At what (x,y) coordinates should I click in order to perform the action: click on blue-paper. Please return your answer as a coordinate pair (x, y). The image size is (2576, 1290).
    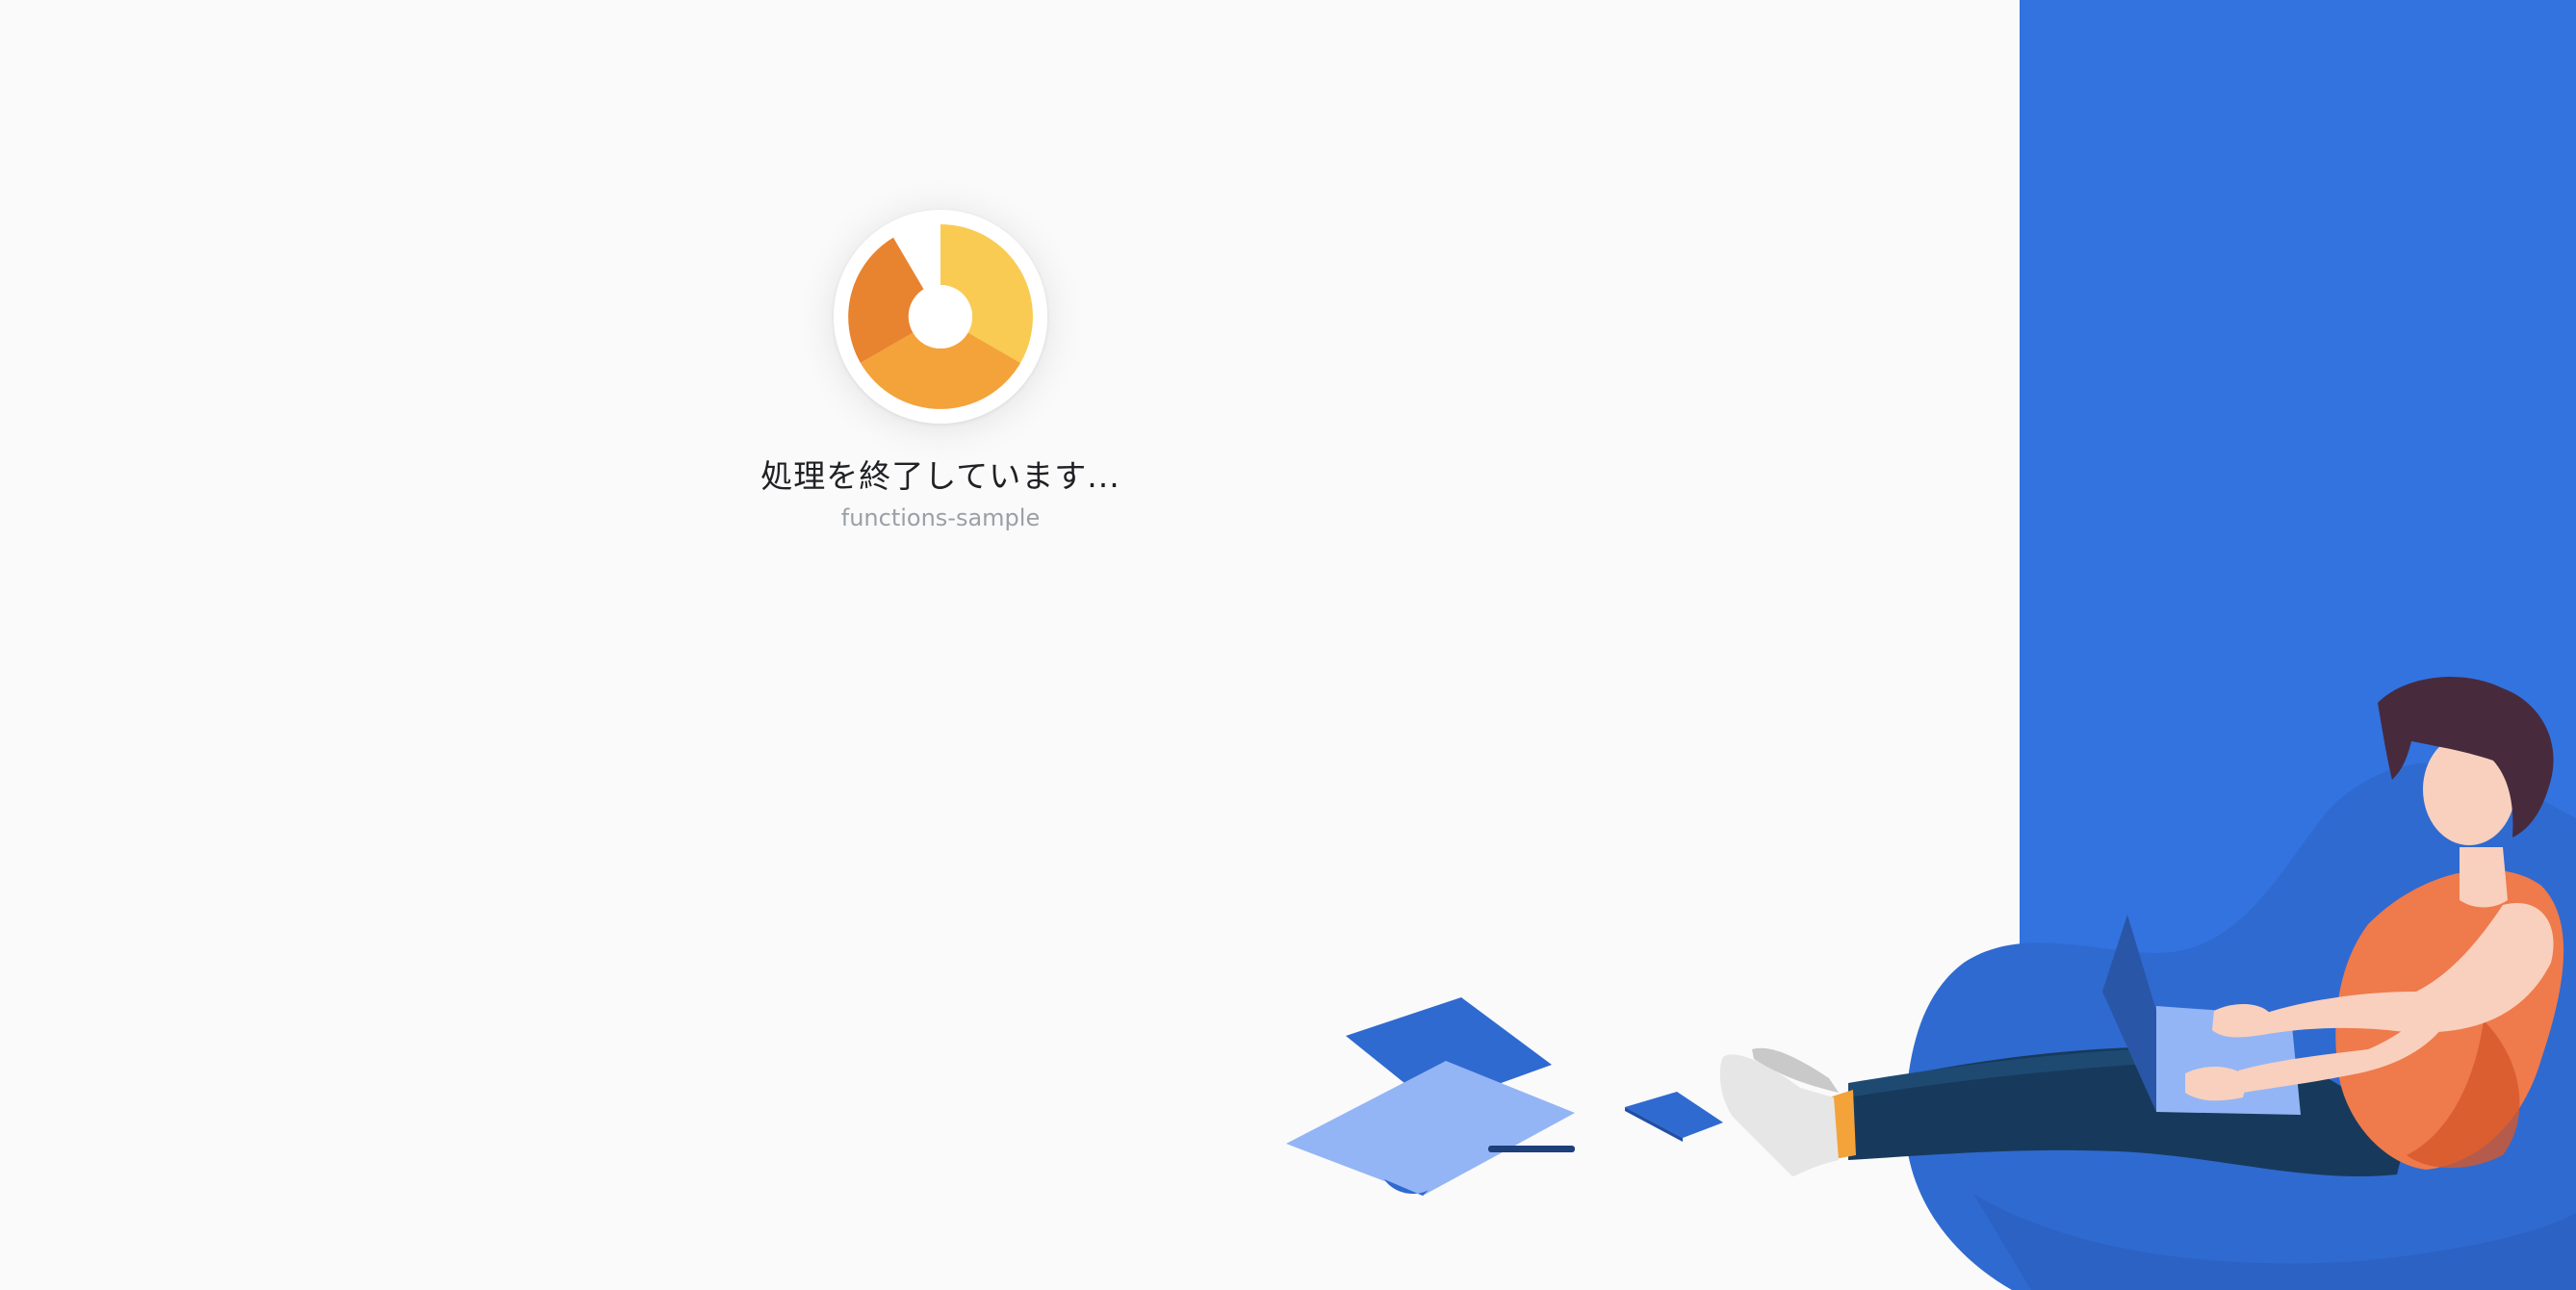
    Looking at the image, I should click on (1449, 1052).